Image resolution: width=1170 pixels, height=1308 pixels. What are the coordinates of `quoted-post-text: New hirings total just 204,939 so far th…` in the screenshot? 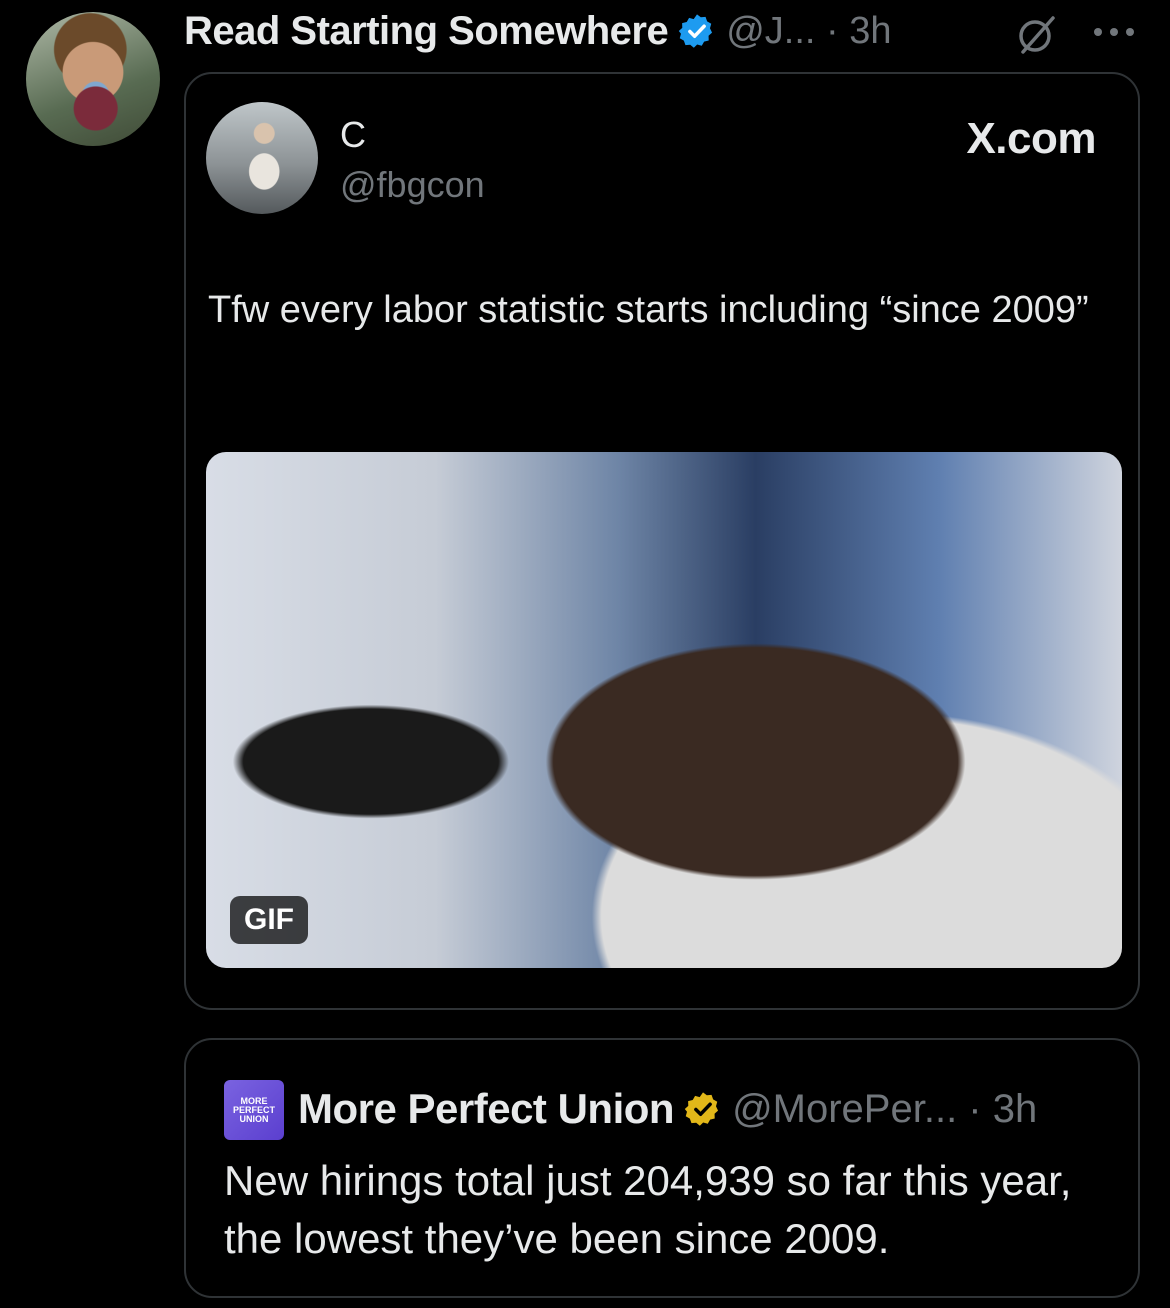 It's located at (648, 1209).